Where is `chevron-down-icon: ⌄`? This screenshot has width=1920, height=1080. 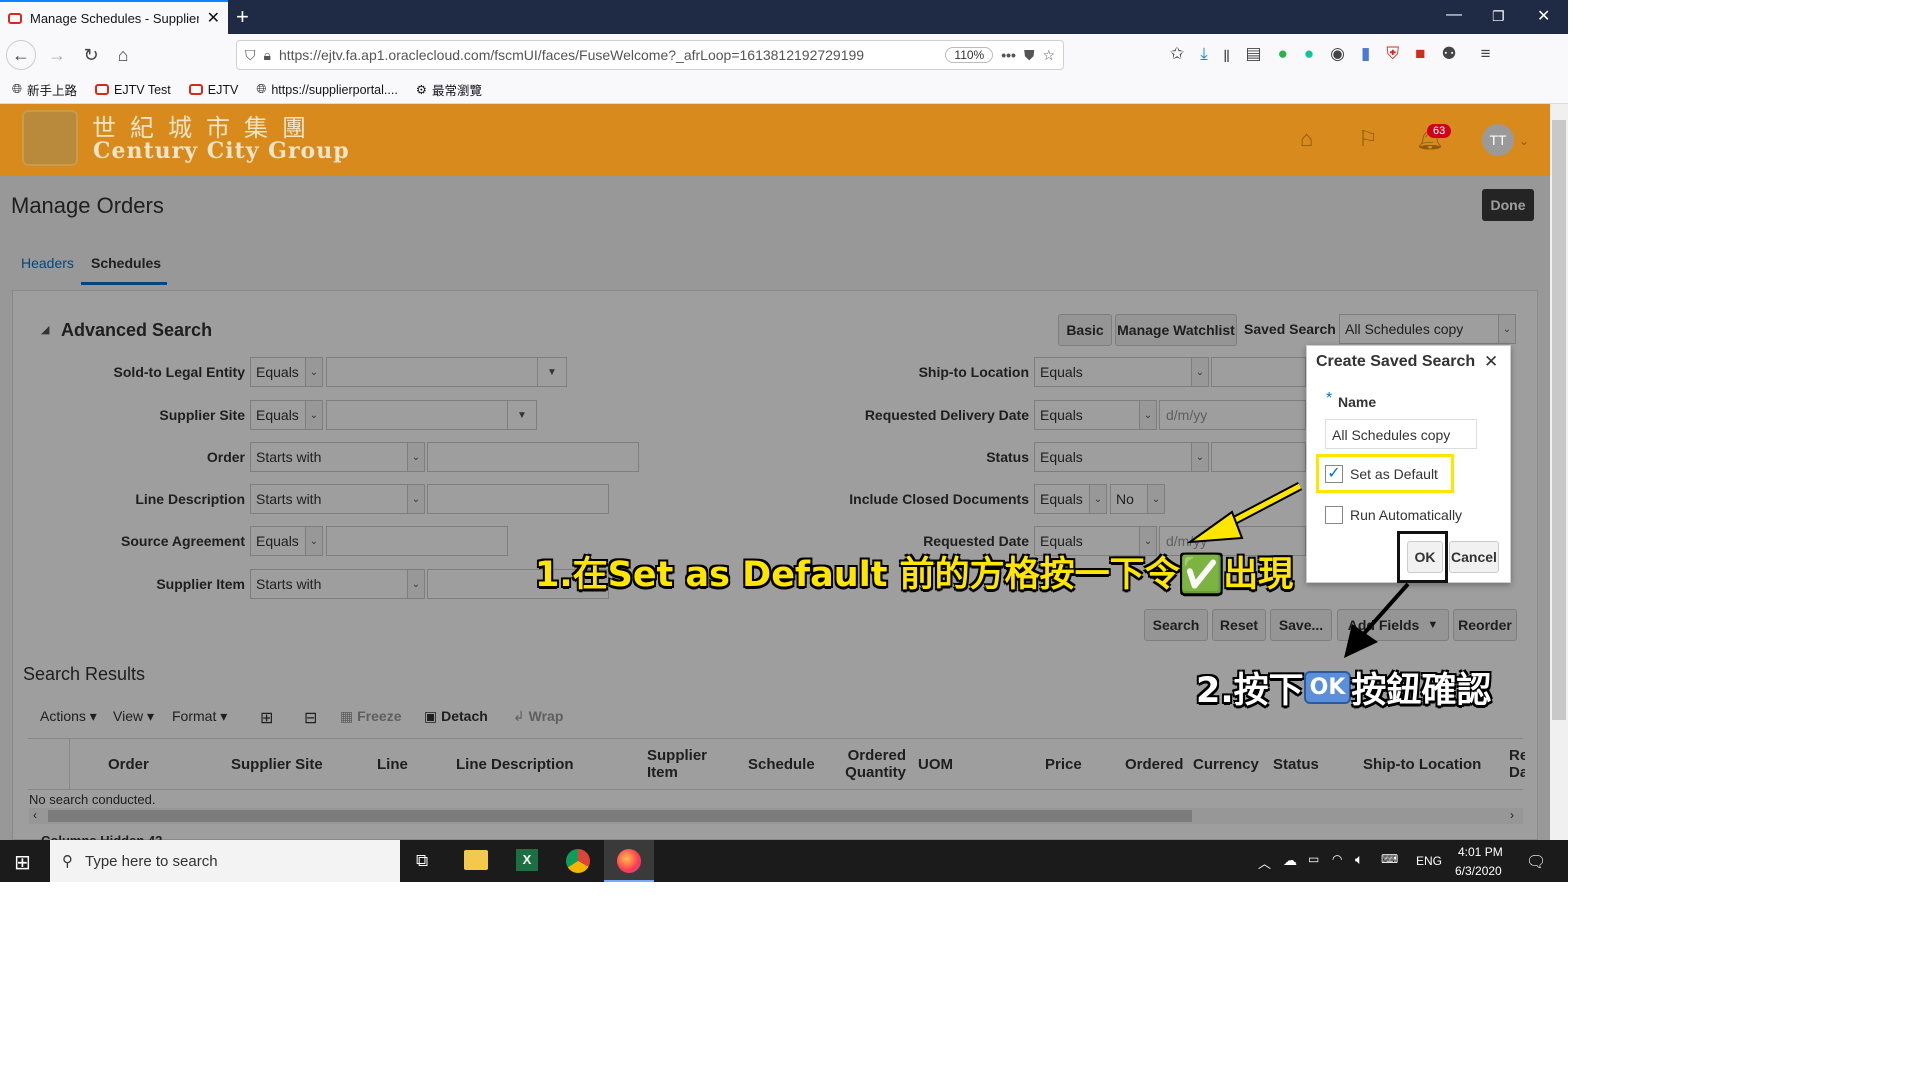
chevron-down-icon: ⌄ is located at coordinates (1524, 141).